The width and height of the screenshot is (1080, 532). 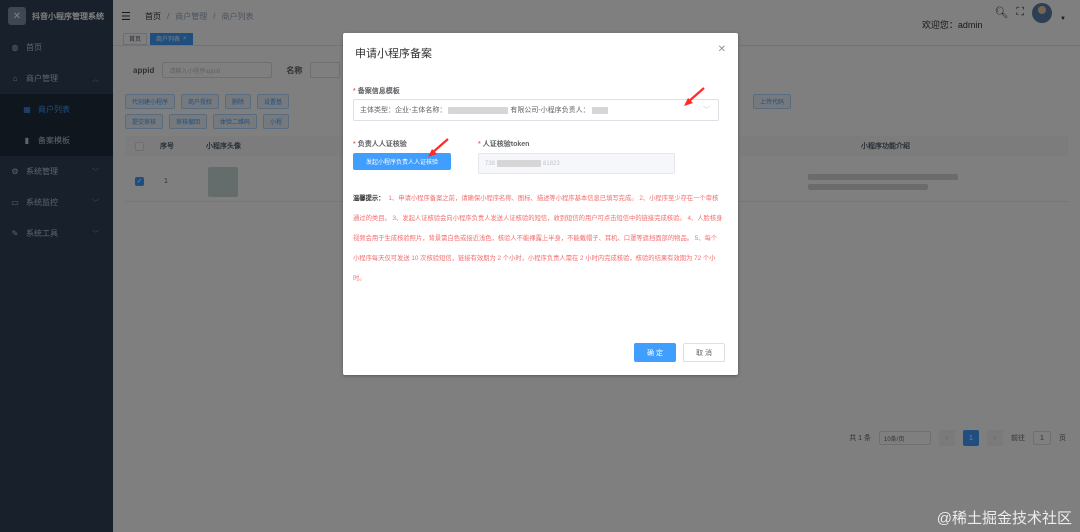 What do you see at coordinates (376, 91) in the screenshot?
I see `template-label: * 备案信息模板` at bounding box center [376, 91].